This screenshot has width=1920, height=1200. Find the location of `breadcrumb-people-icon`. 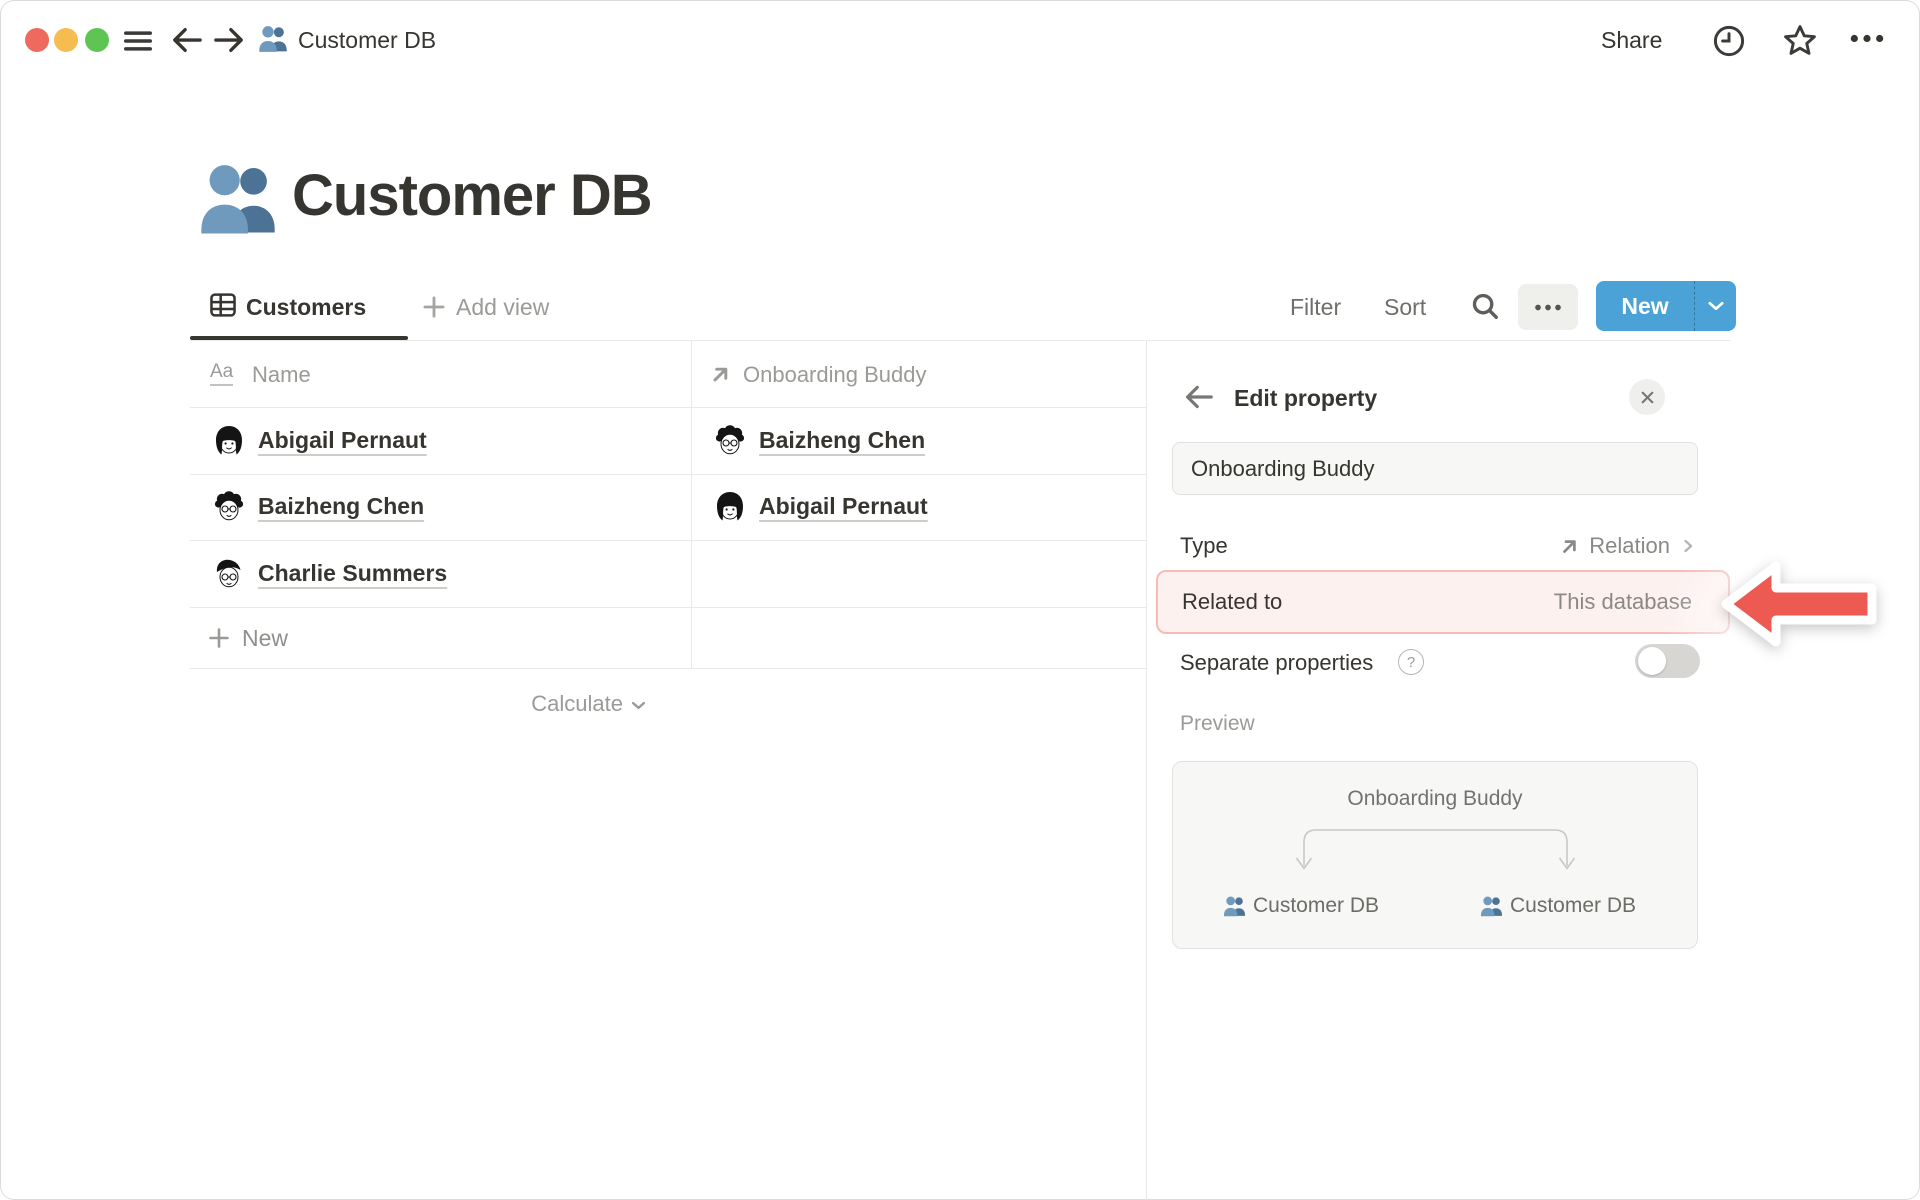

breadcrumb-people-icon is located at coordinates (273, 38).